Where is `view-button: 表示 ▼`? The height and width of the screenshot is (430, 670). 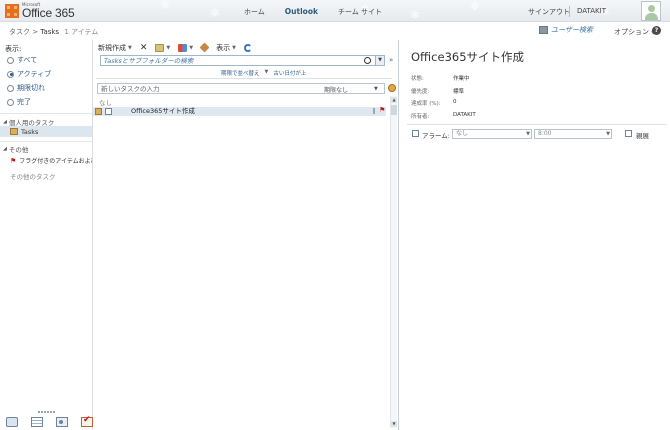
view-button: 表示 ▼ is located at coordinates (226, 48).